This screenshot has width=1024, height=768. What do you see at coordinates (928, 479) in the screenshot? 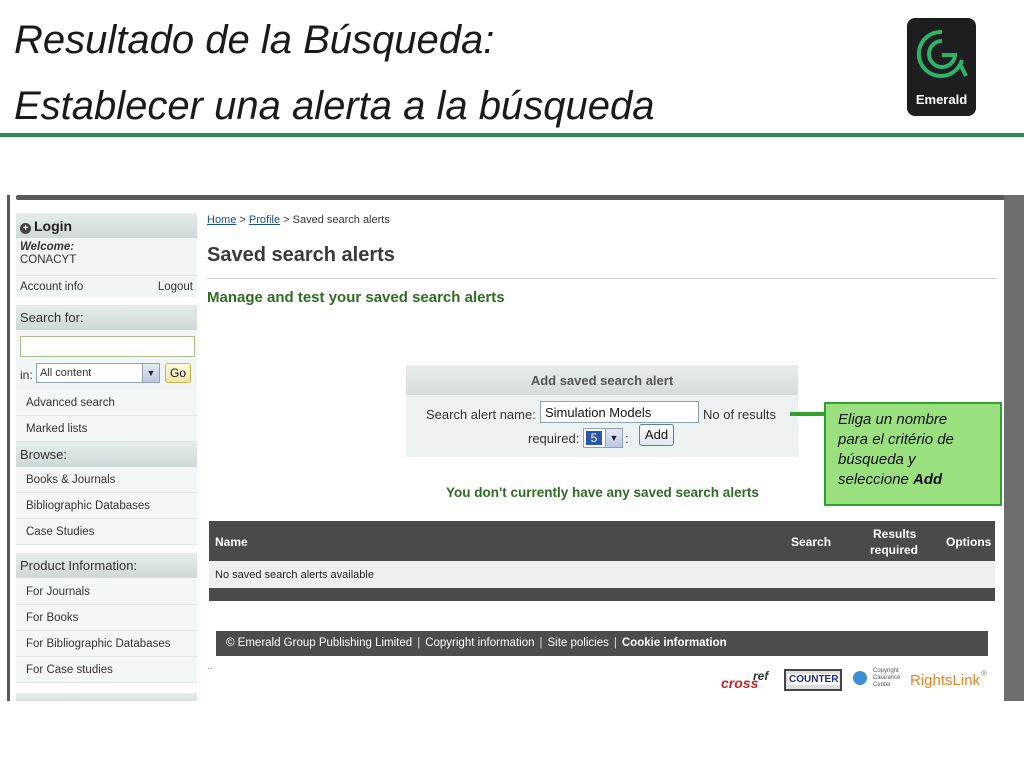
I see `callout-add-keyword: Add` at bounding box center [928, 479].